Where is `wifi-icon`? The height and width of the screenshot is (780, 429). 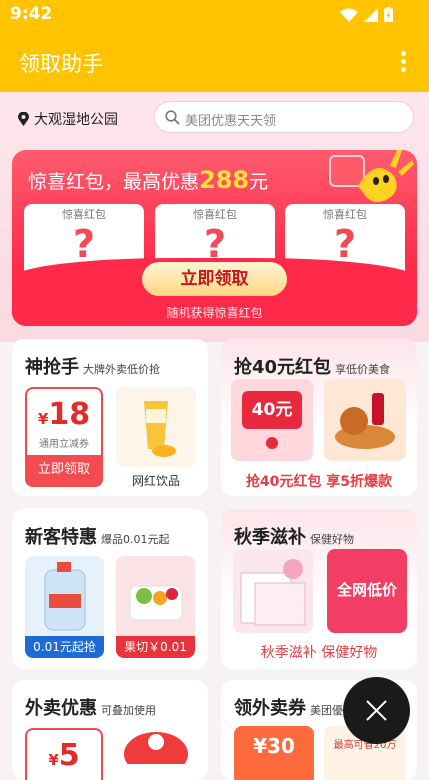 wifi-icon is located at coordinates (349, 15).